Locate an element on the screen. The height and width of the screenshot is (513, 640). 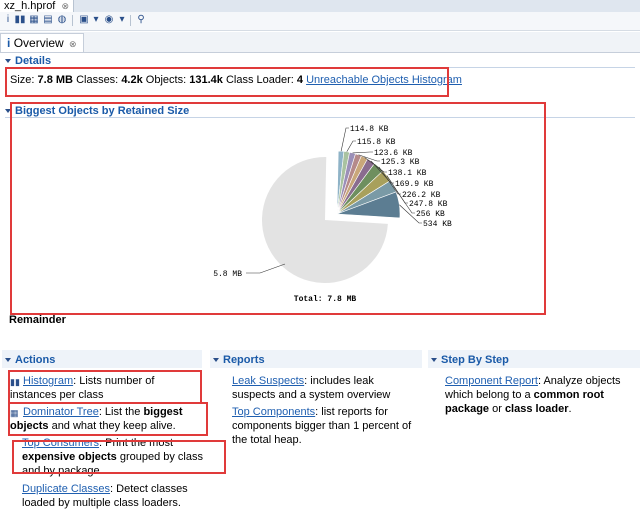
duplicate-classes-link: Duplicate Classes is located at coordinates (66, 489).